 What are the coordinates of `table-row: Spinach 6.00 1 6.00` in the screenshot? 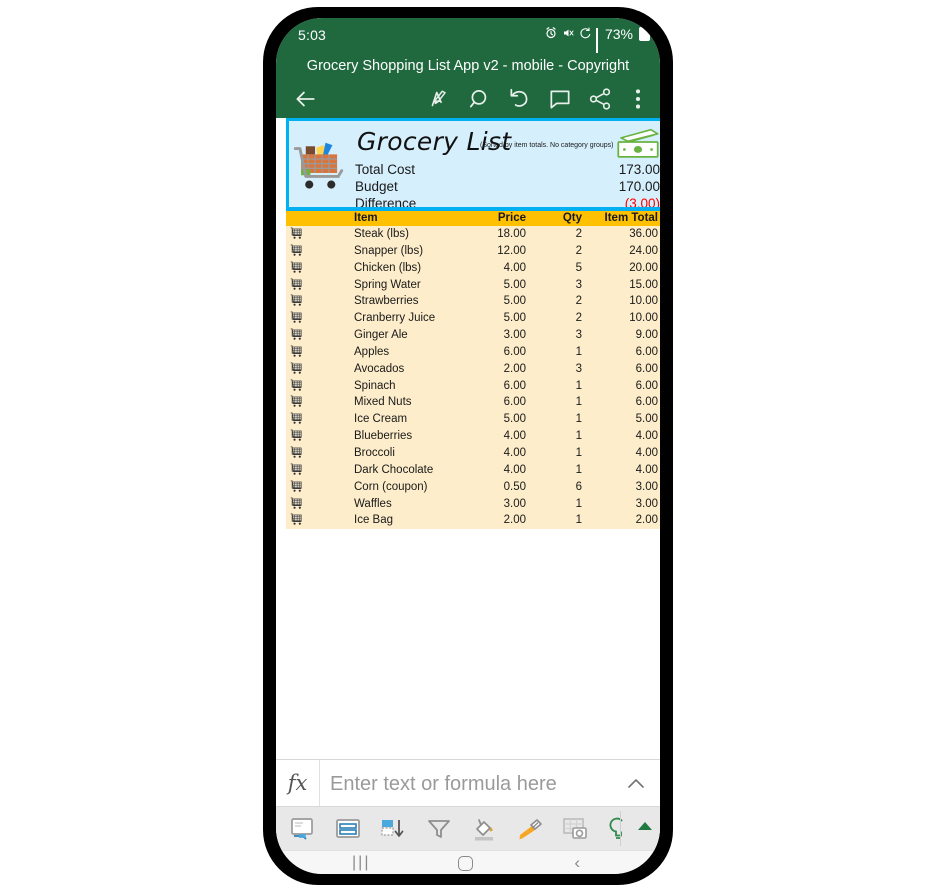 It's located at (473, 386).